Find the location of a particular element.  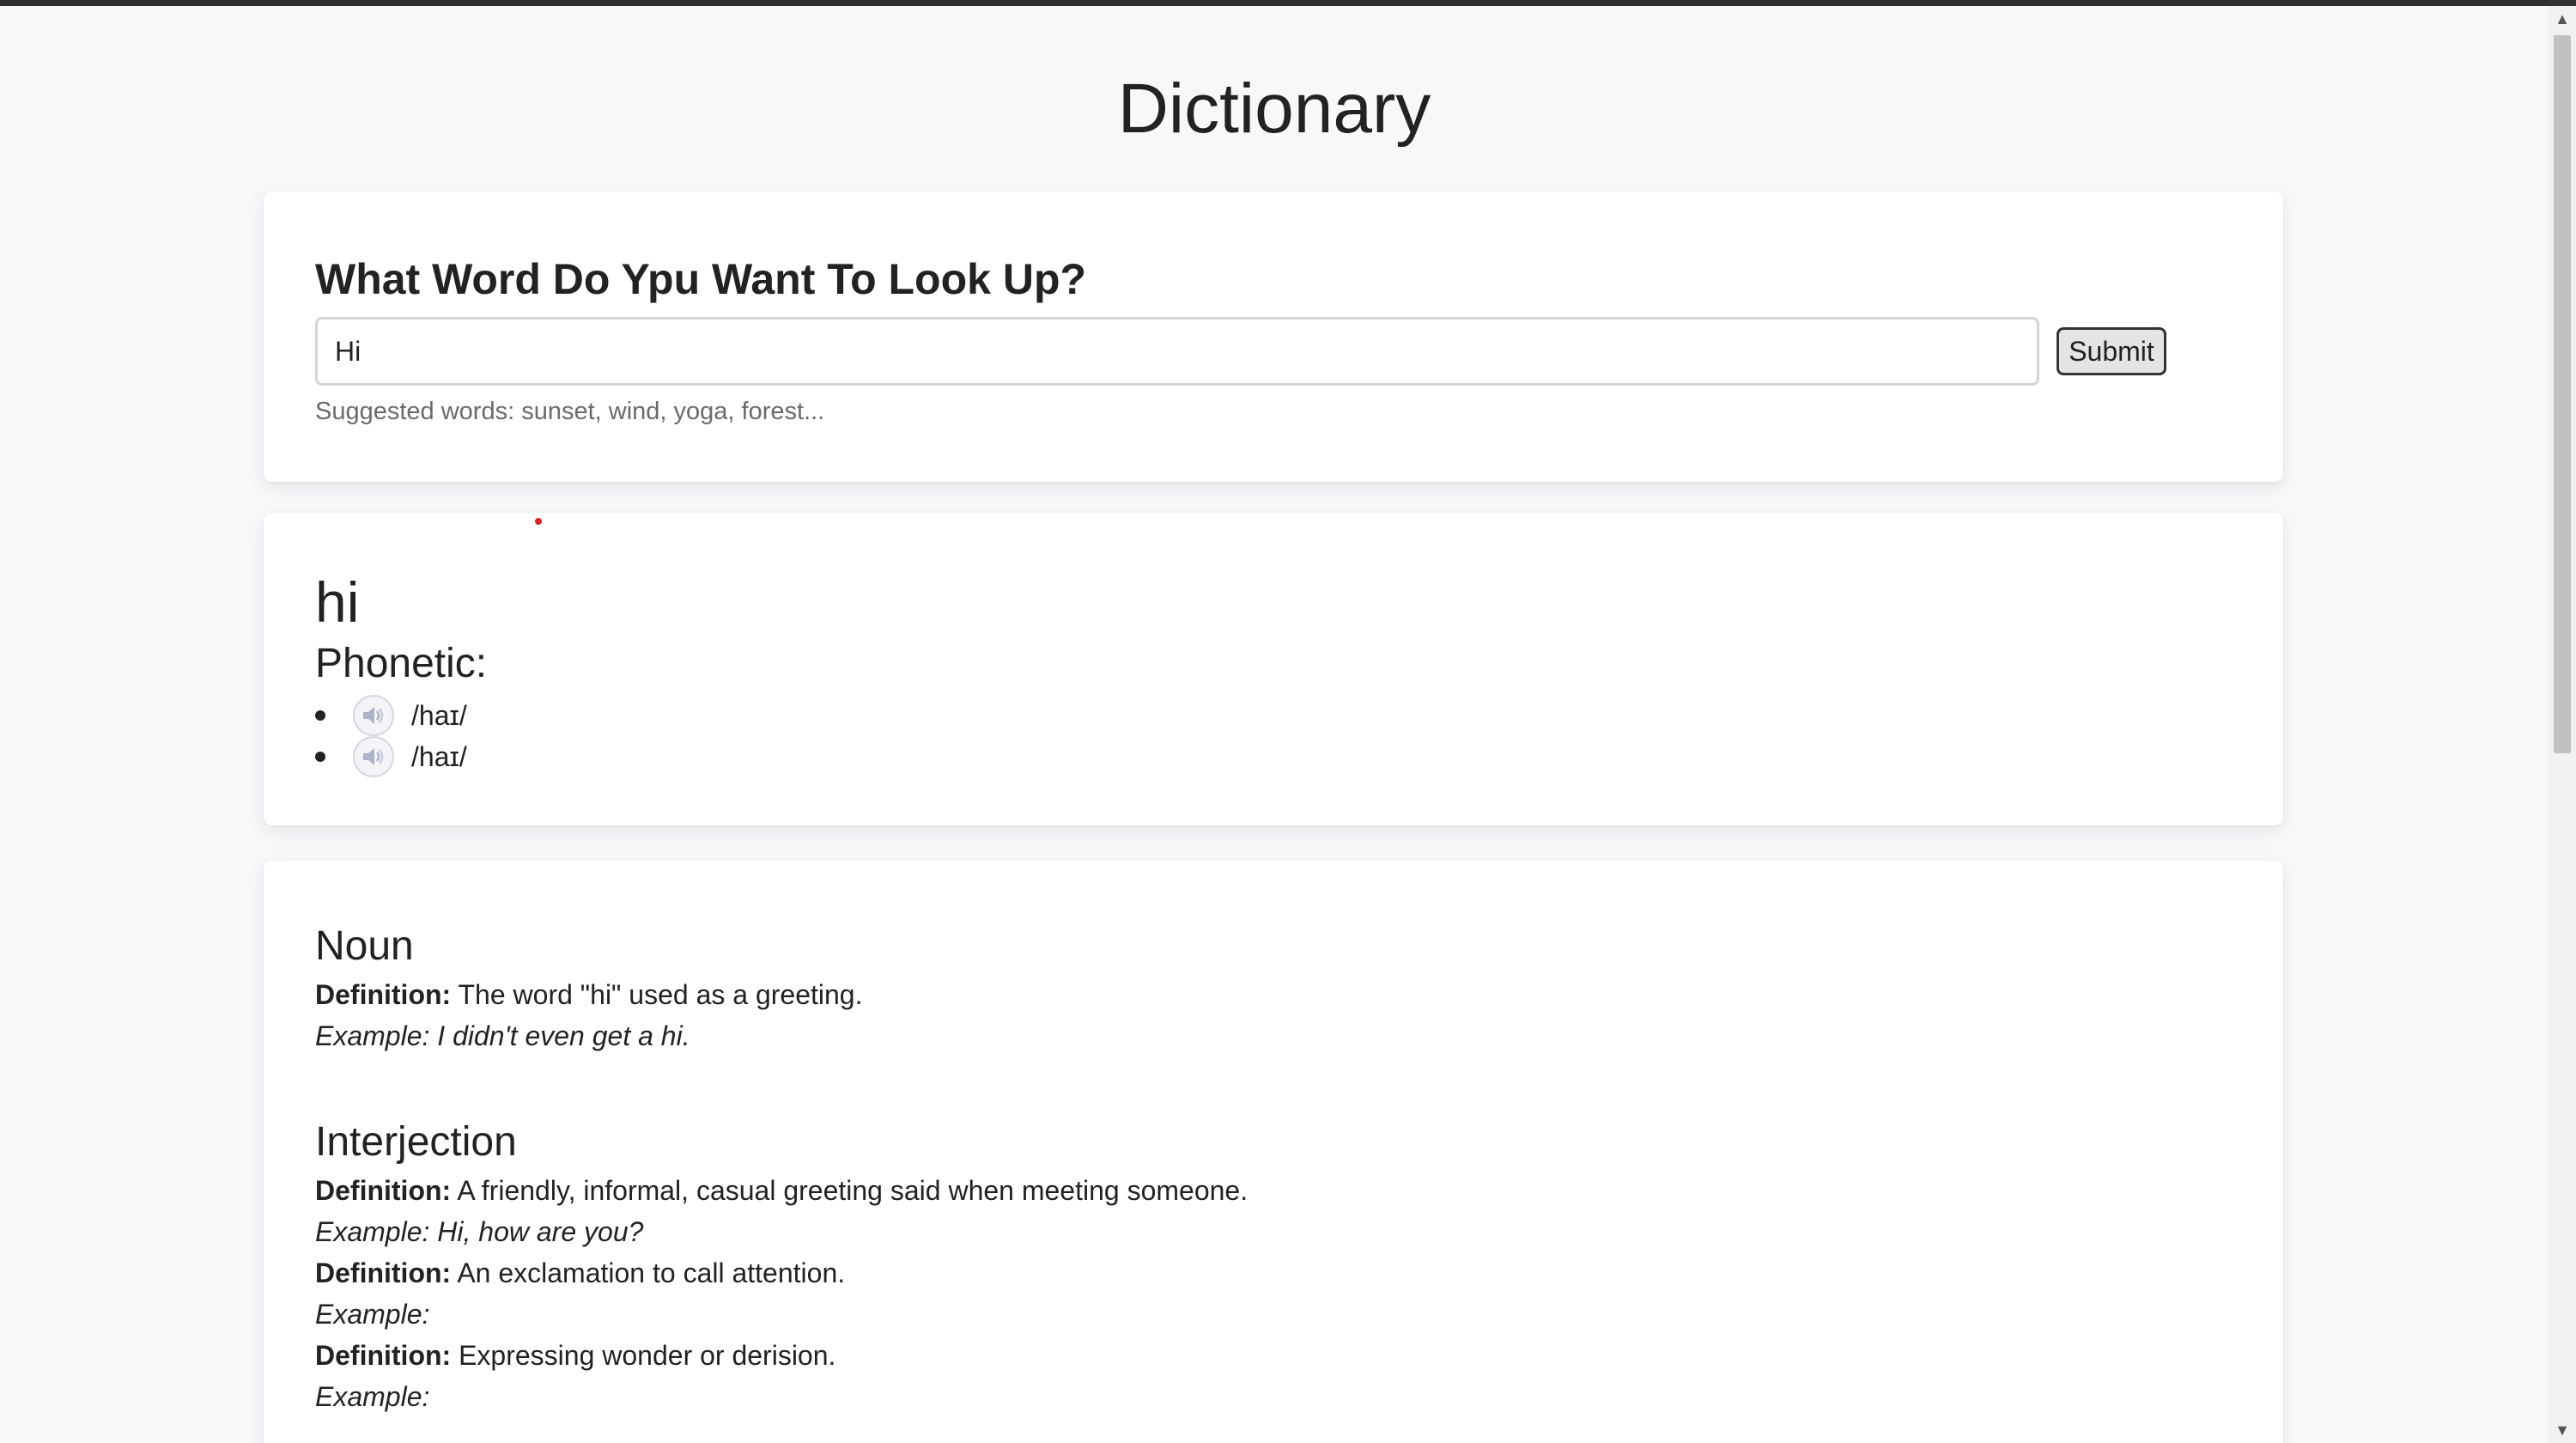

example: Example: I didn't even get a hi. is located at coordinates (503, 1035).